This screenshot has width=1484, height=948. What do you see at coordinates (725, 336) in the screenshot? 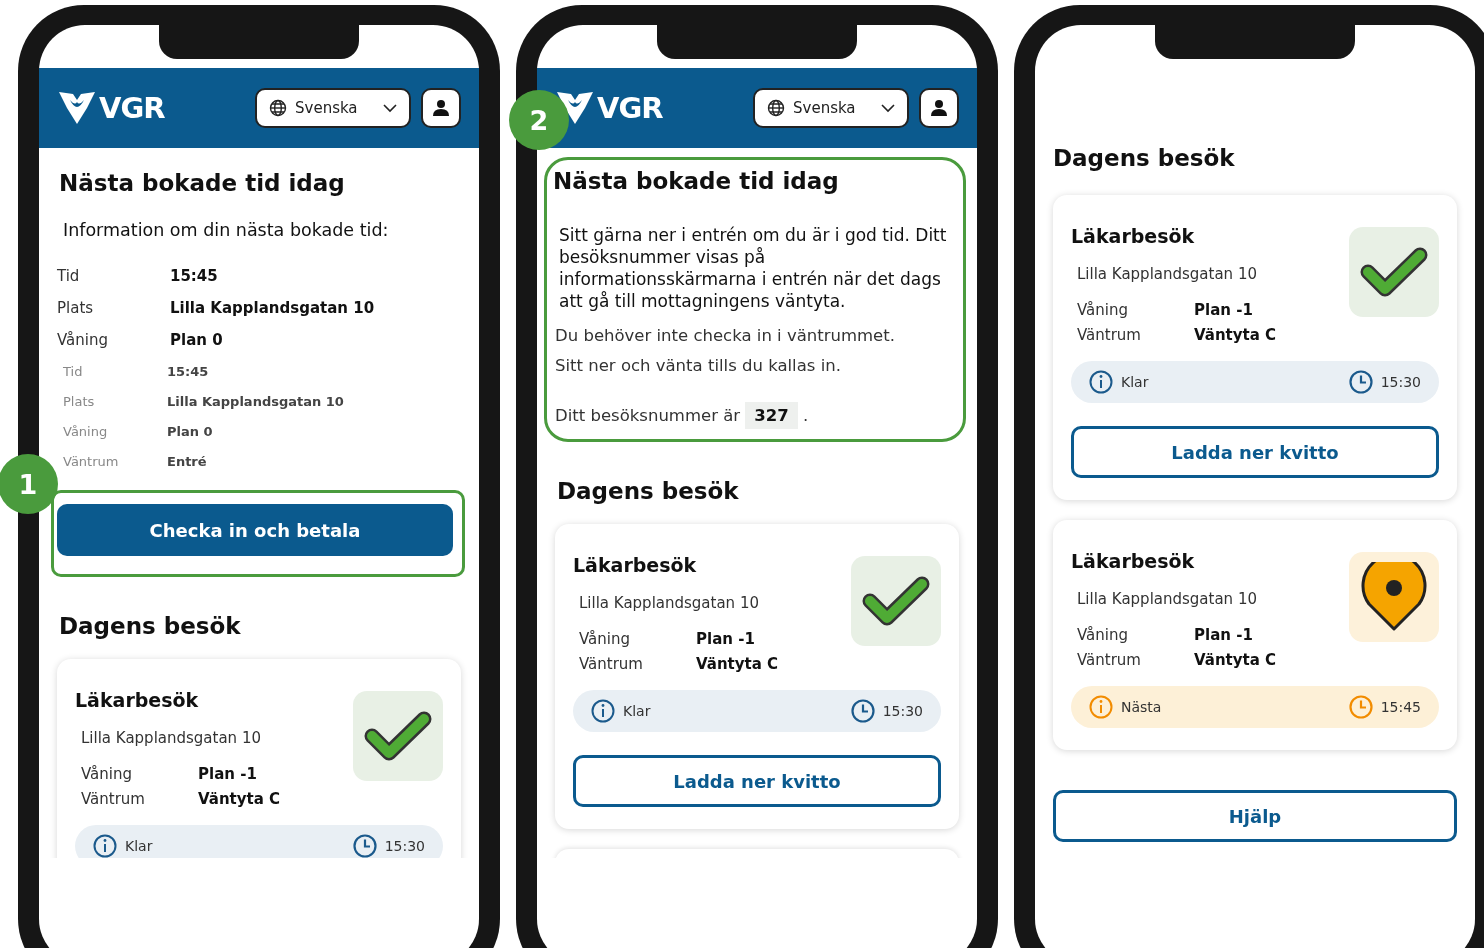
I see `info-text: Du behöver inte checka in i väntrummet.` at bounding box center [725, 336].